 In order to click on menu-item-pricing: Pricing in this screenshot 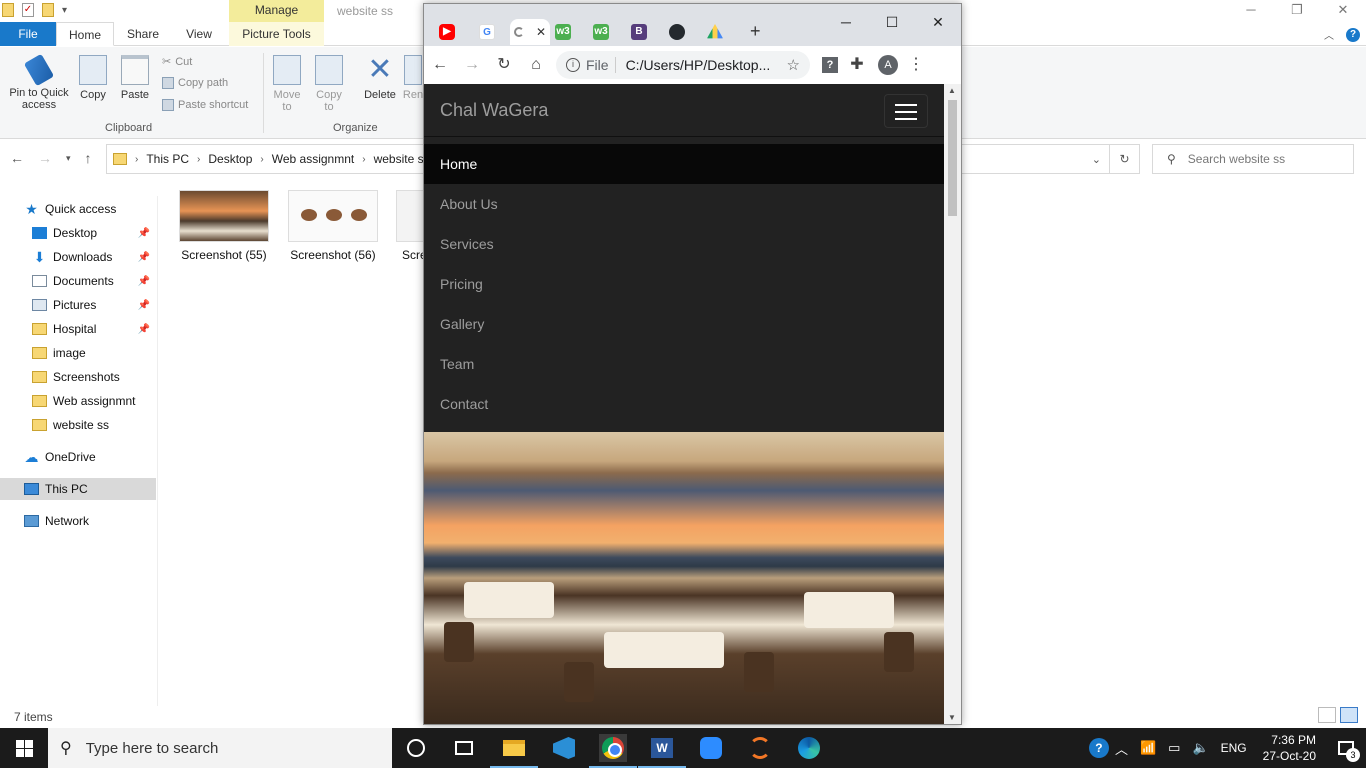, I will do `click(684, 284)`.